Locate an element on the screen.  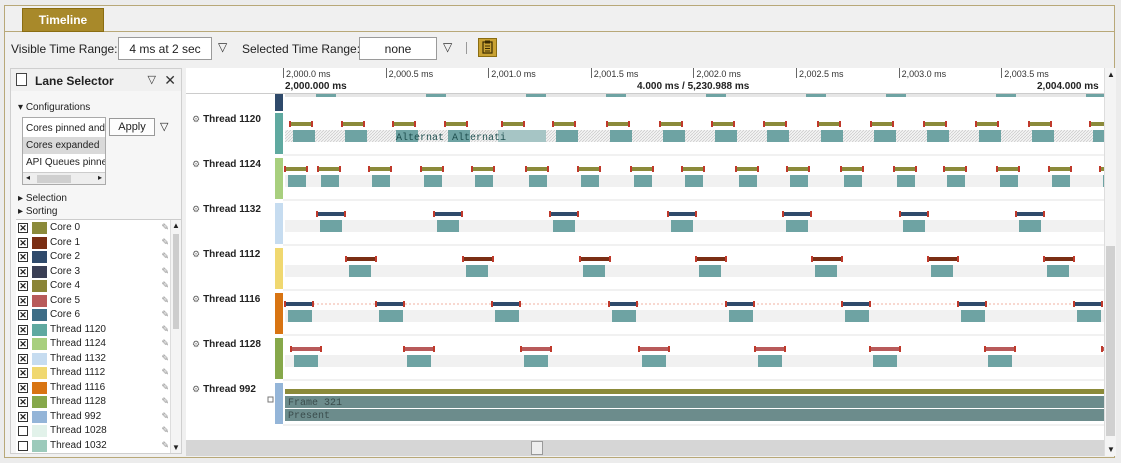
lane-item: ✕ Core 0 ✎ is located at coordinates (93, 228).